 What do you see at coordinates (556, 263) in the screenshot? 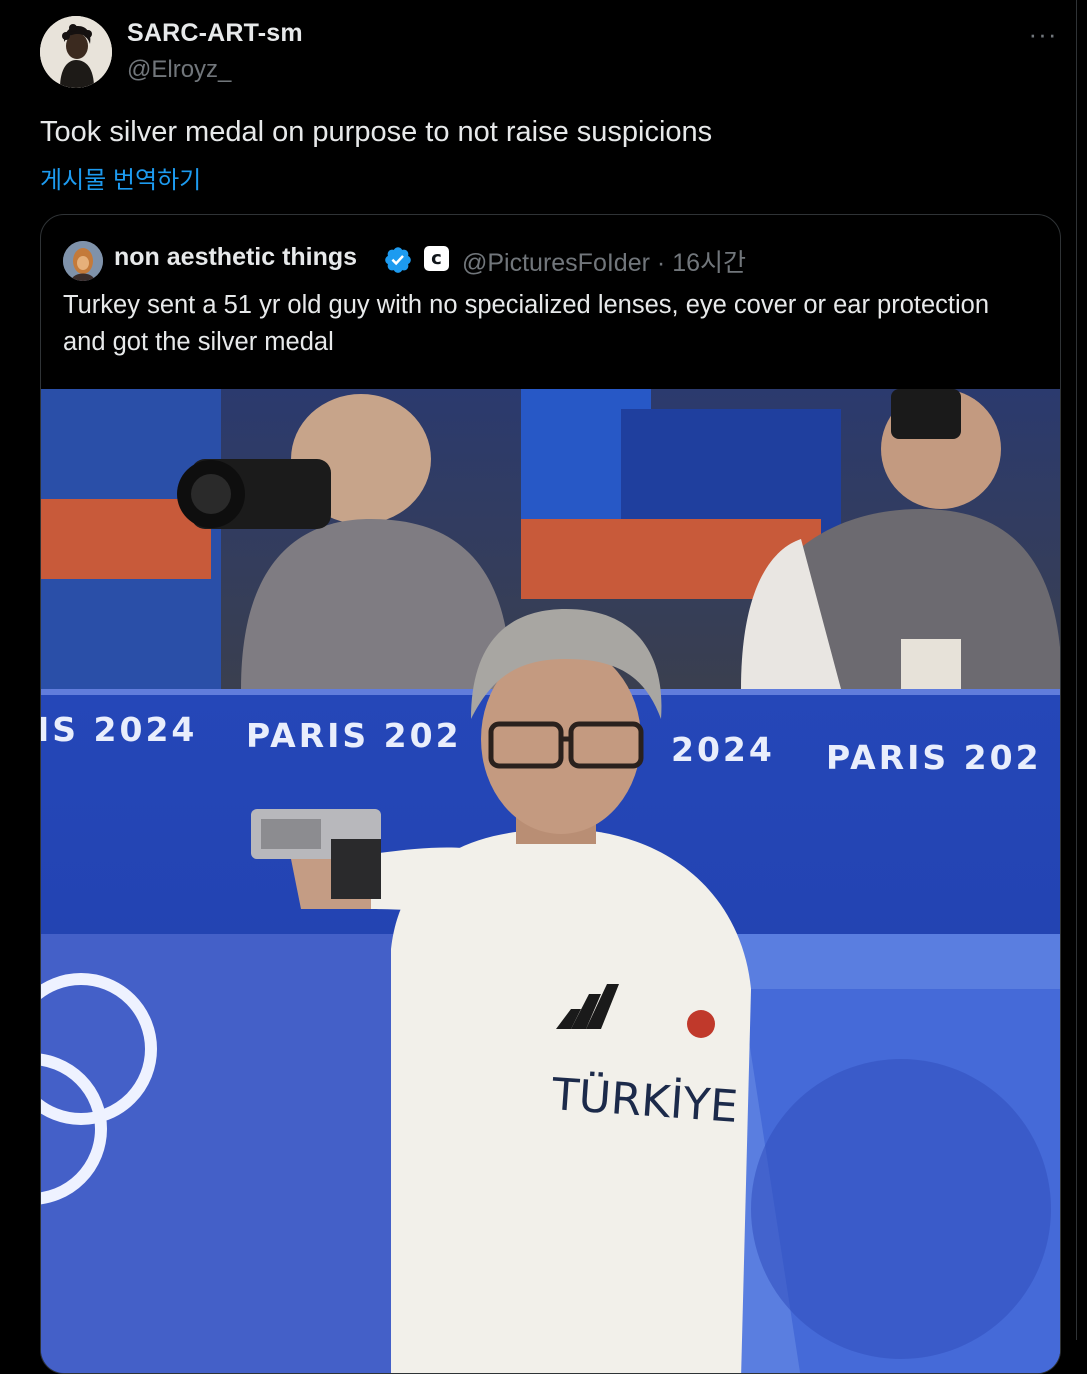
I see `quoted-author-handle: @PicturesFoIder` at bounding box center [556, 263].